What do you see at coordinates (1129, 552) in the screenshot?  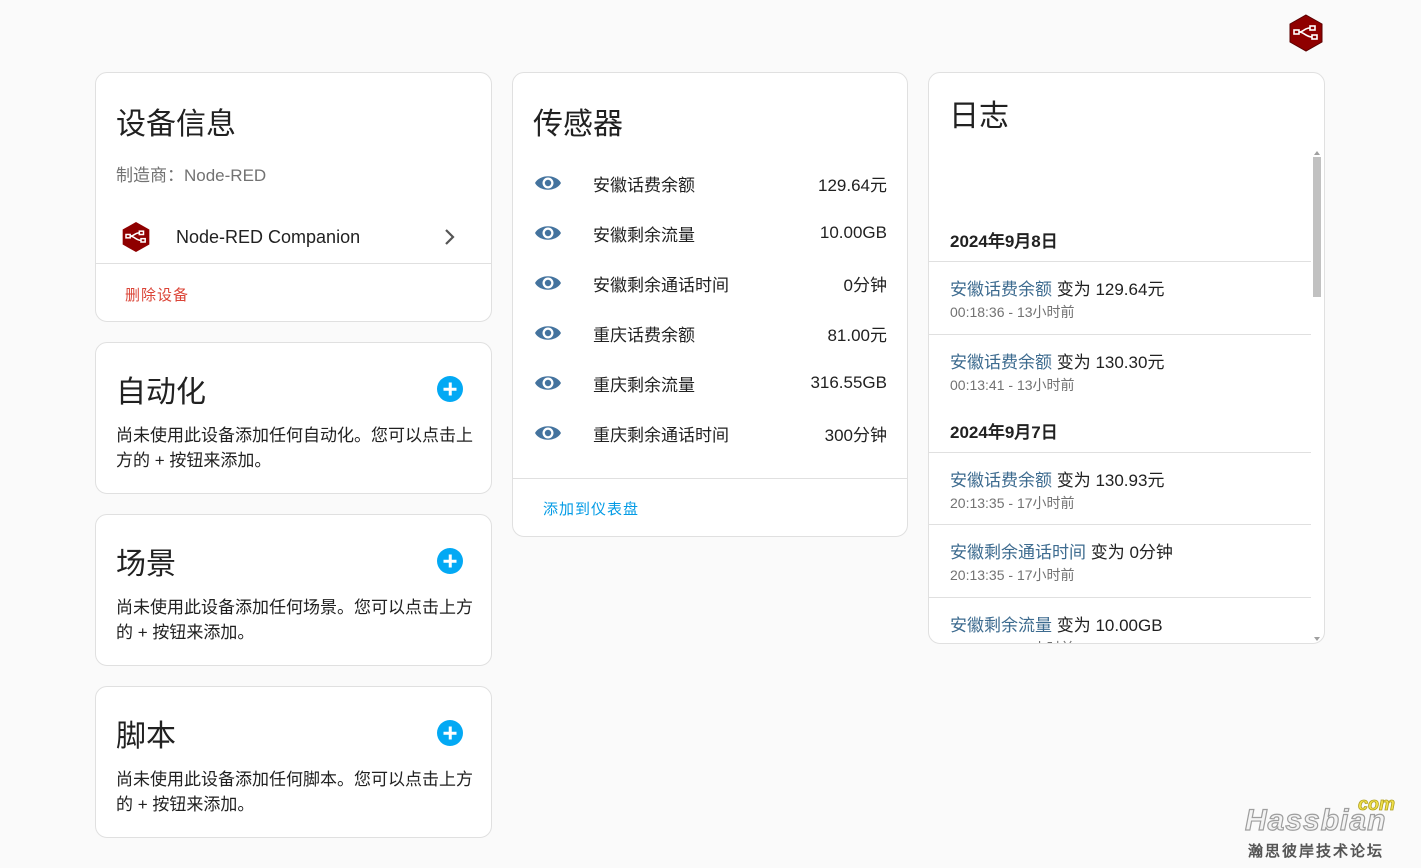 I see `logbook-change-text: 变为 0分钟` at bounding box center [1129, 552].